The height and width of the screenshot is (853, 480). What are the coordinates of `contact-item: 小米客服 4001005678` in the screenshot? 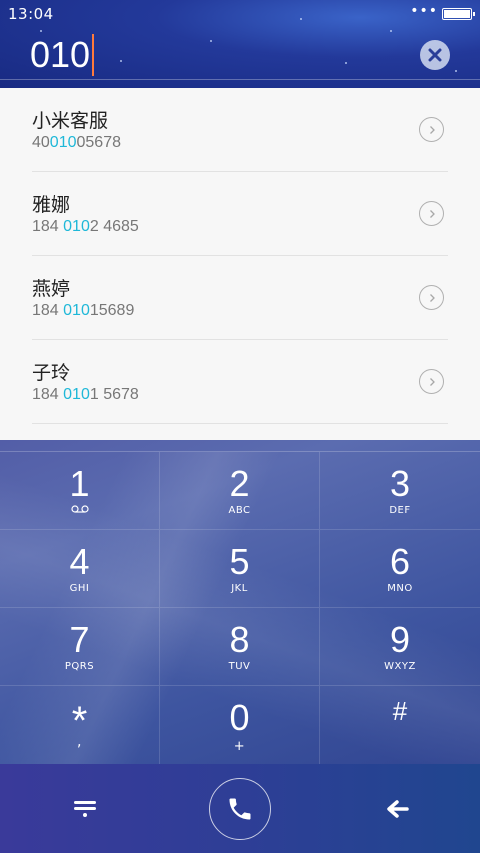 It's located at (240, 130).